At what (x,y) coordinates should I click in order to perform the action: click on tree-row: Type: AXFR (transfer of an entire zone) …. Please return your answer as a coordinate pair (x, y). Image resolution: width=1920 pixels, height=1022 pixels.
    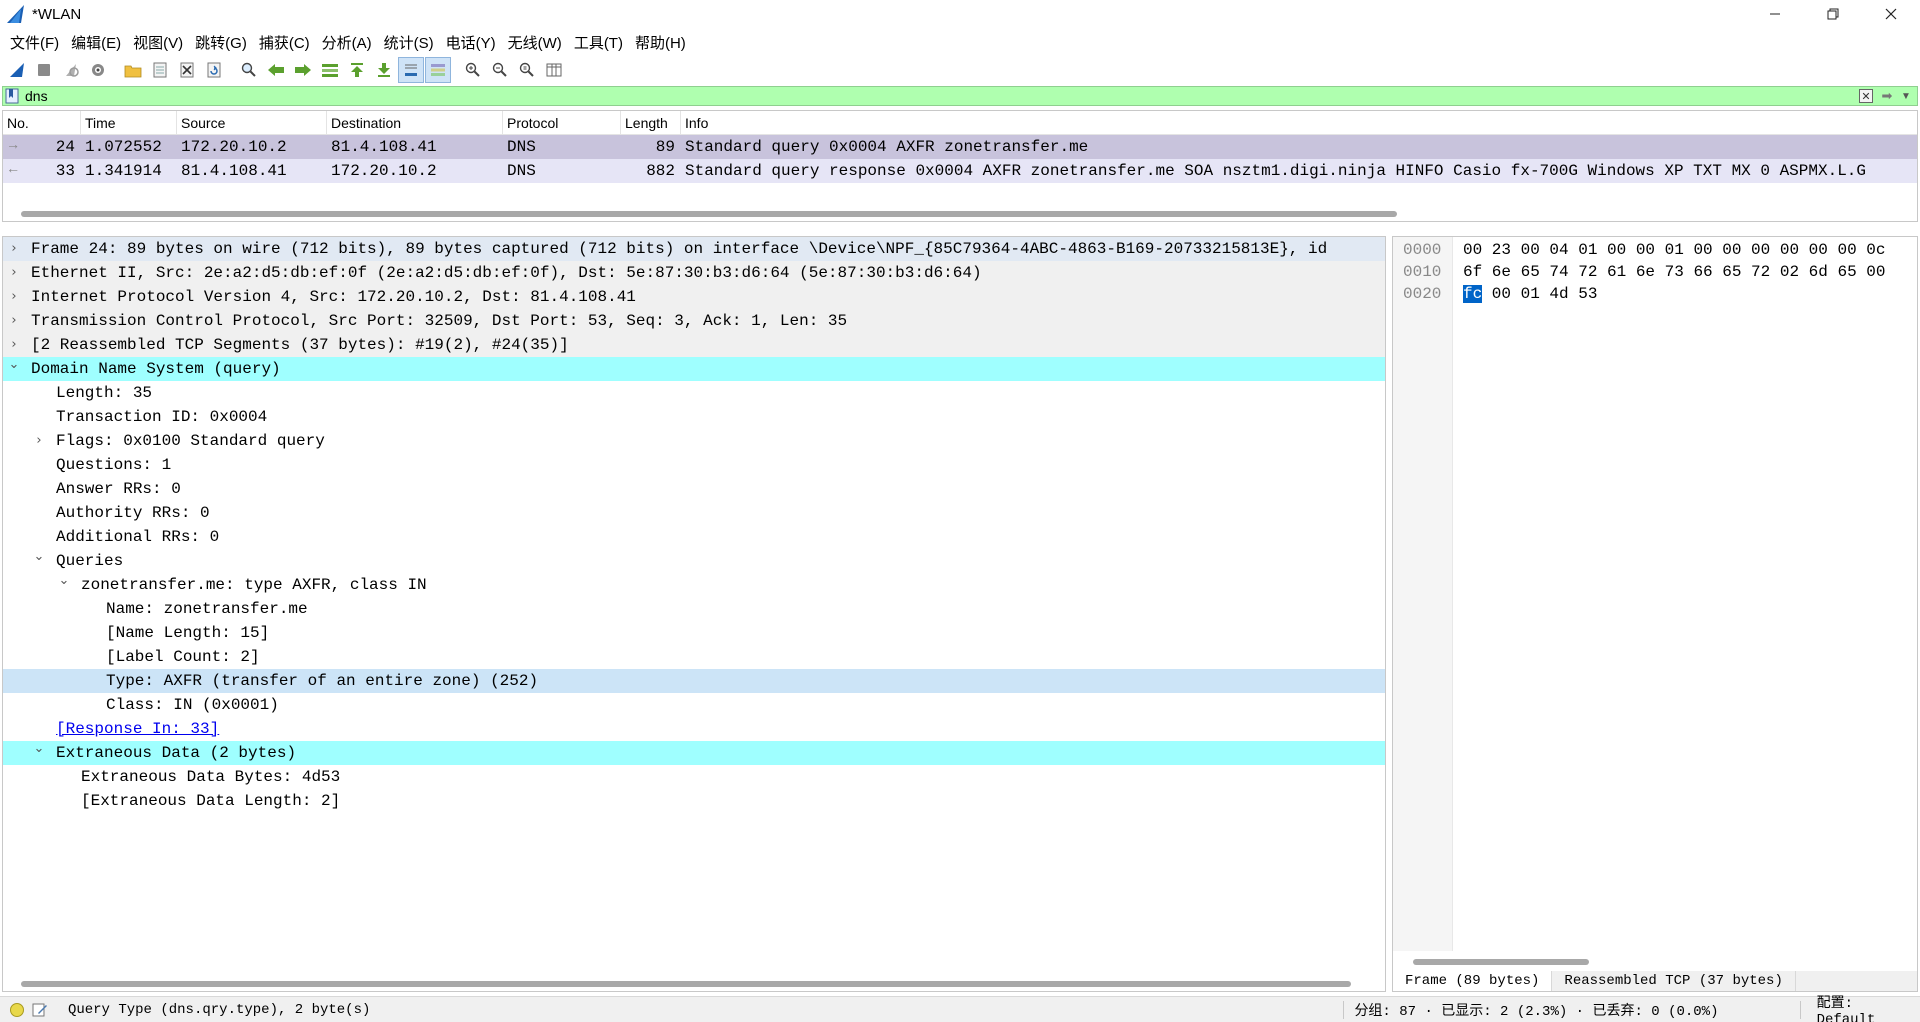
    Looking at the image, I should click on (694, 681).